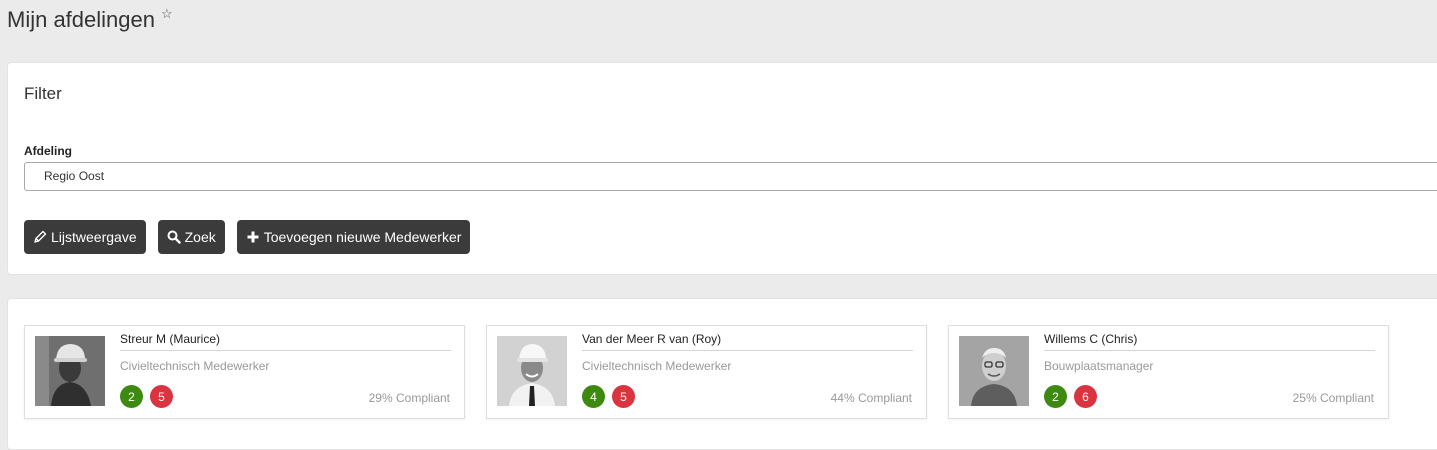 The height and width of the screenshot is (450, 1437). Describe the element at coordinates (94, 237) in the screenshot. I see `list-view-label: Lijstweergave` at that location.